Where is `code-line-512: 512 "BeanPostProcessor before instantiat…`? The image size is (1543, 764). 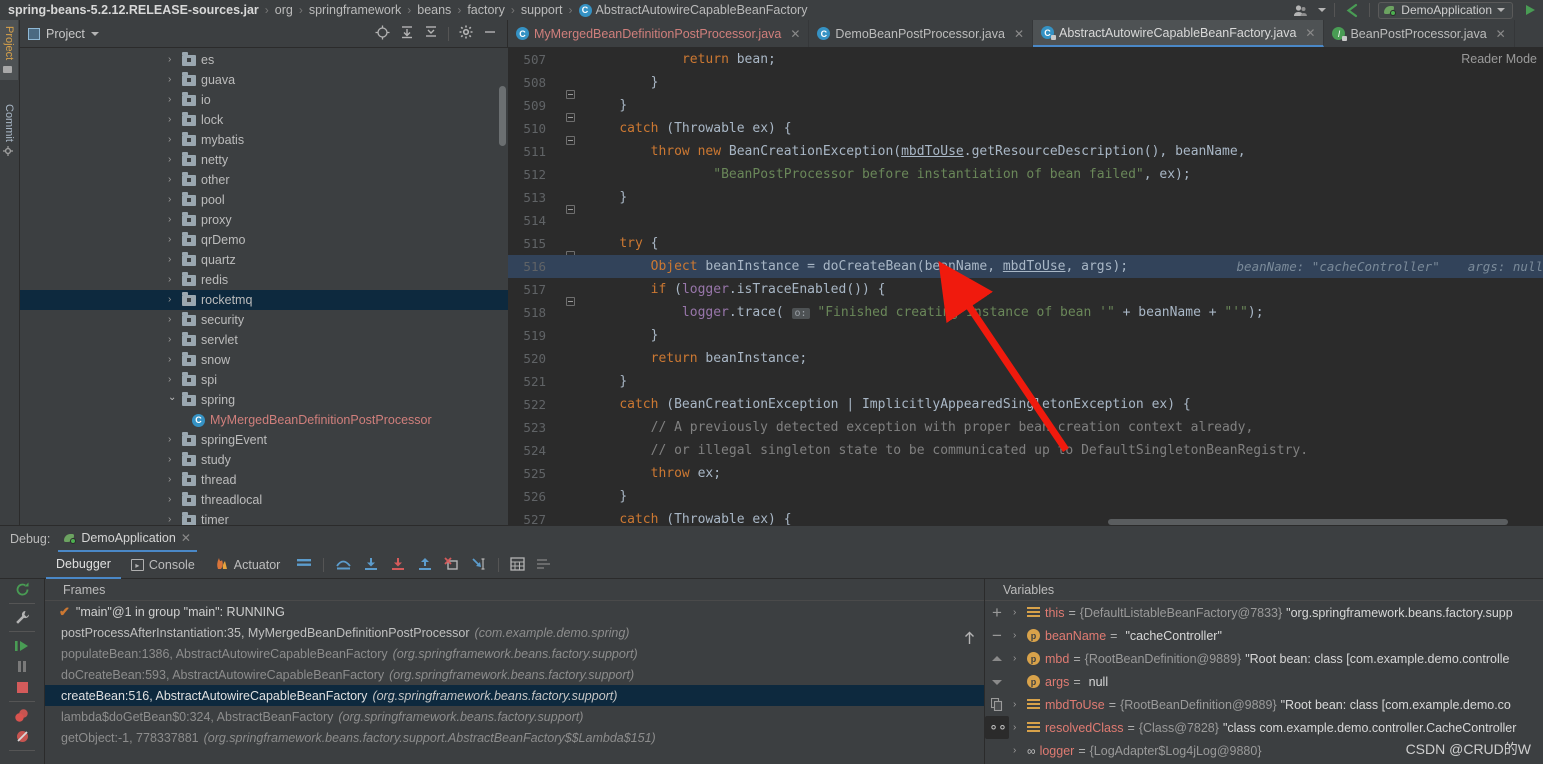
code-line-512: 512 "BeanPostProcessor before instantiat… is located at coordinates (1025, 174).